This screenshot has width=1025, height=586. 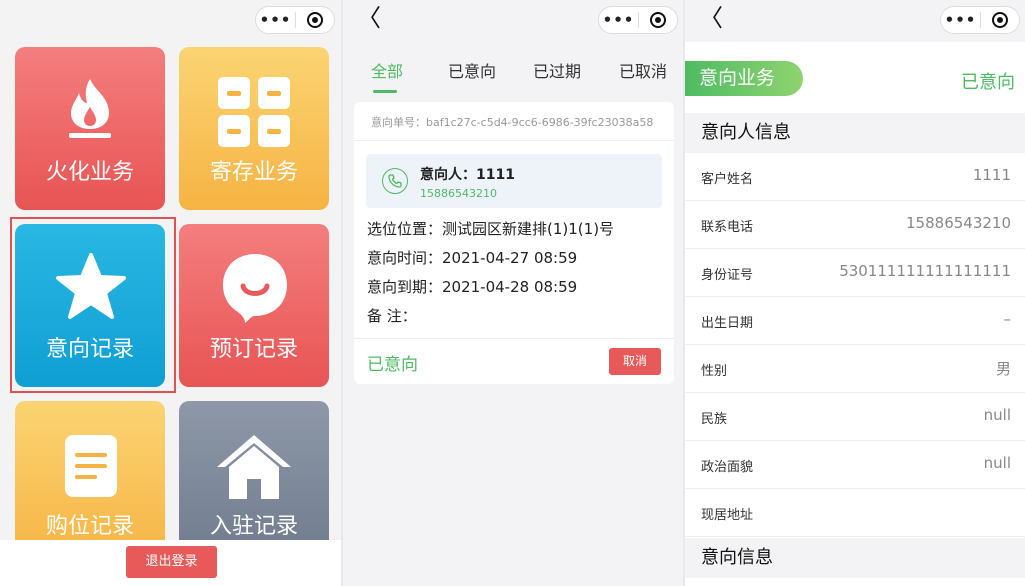 I want to click on section-intent-info: 意向信息, so click(x=855, y=558).